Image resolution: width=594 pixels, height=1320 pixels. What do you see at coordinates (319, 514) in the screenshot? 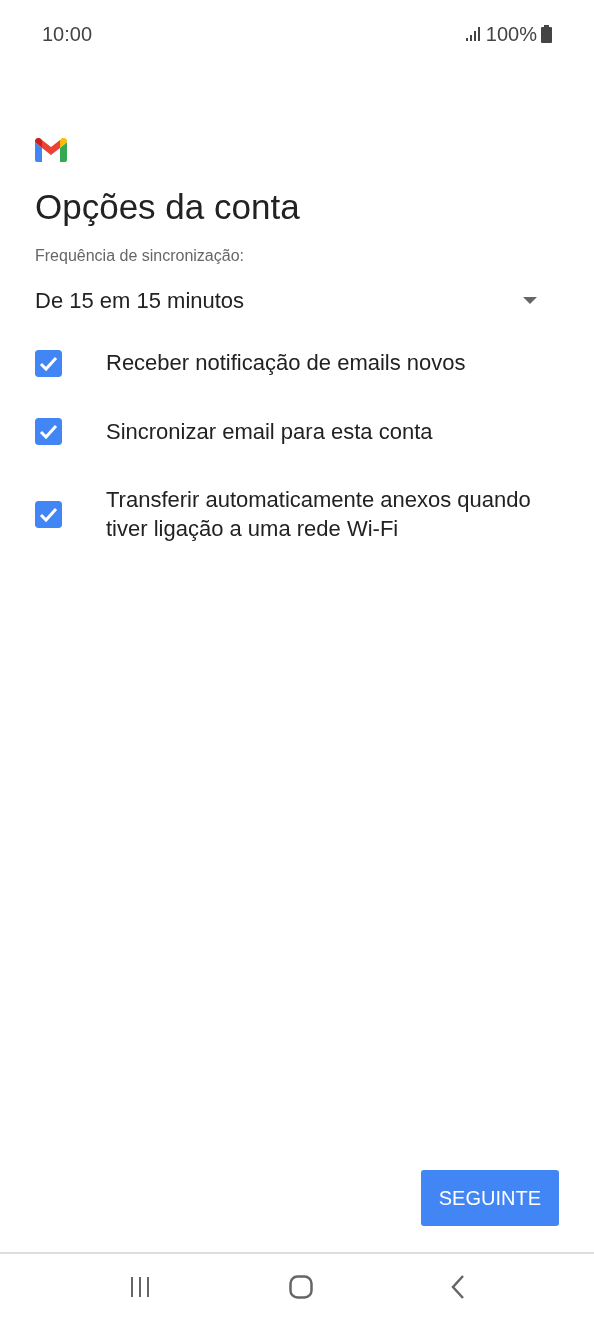
I see `option-label: Transferir automaticamente anexos quando tiver ligação a uma rede Wi-Fi` at bounding box center [319, 514].